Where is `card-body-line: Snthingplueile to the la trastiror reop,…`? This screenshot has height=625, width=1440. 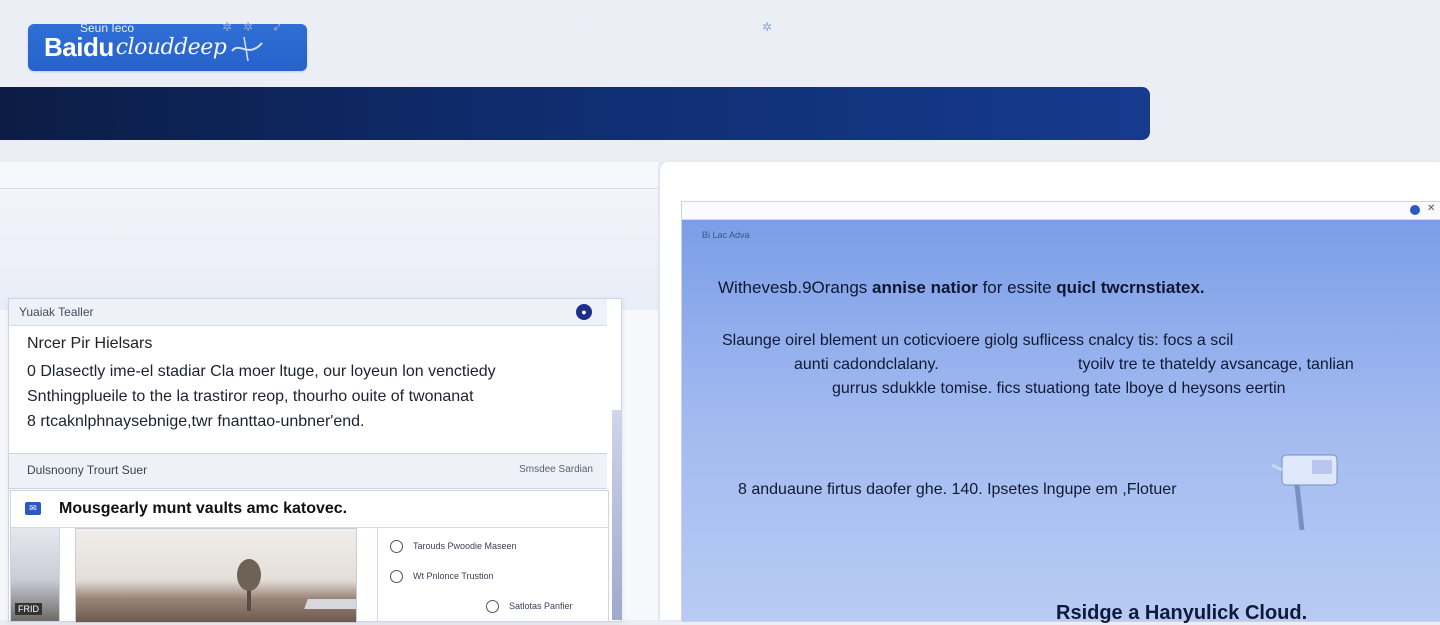
card-body-line: Snthingplueile to the la trastiror reop,… is located at coordinates (250, 396).